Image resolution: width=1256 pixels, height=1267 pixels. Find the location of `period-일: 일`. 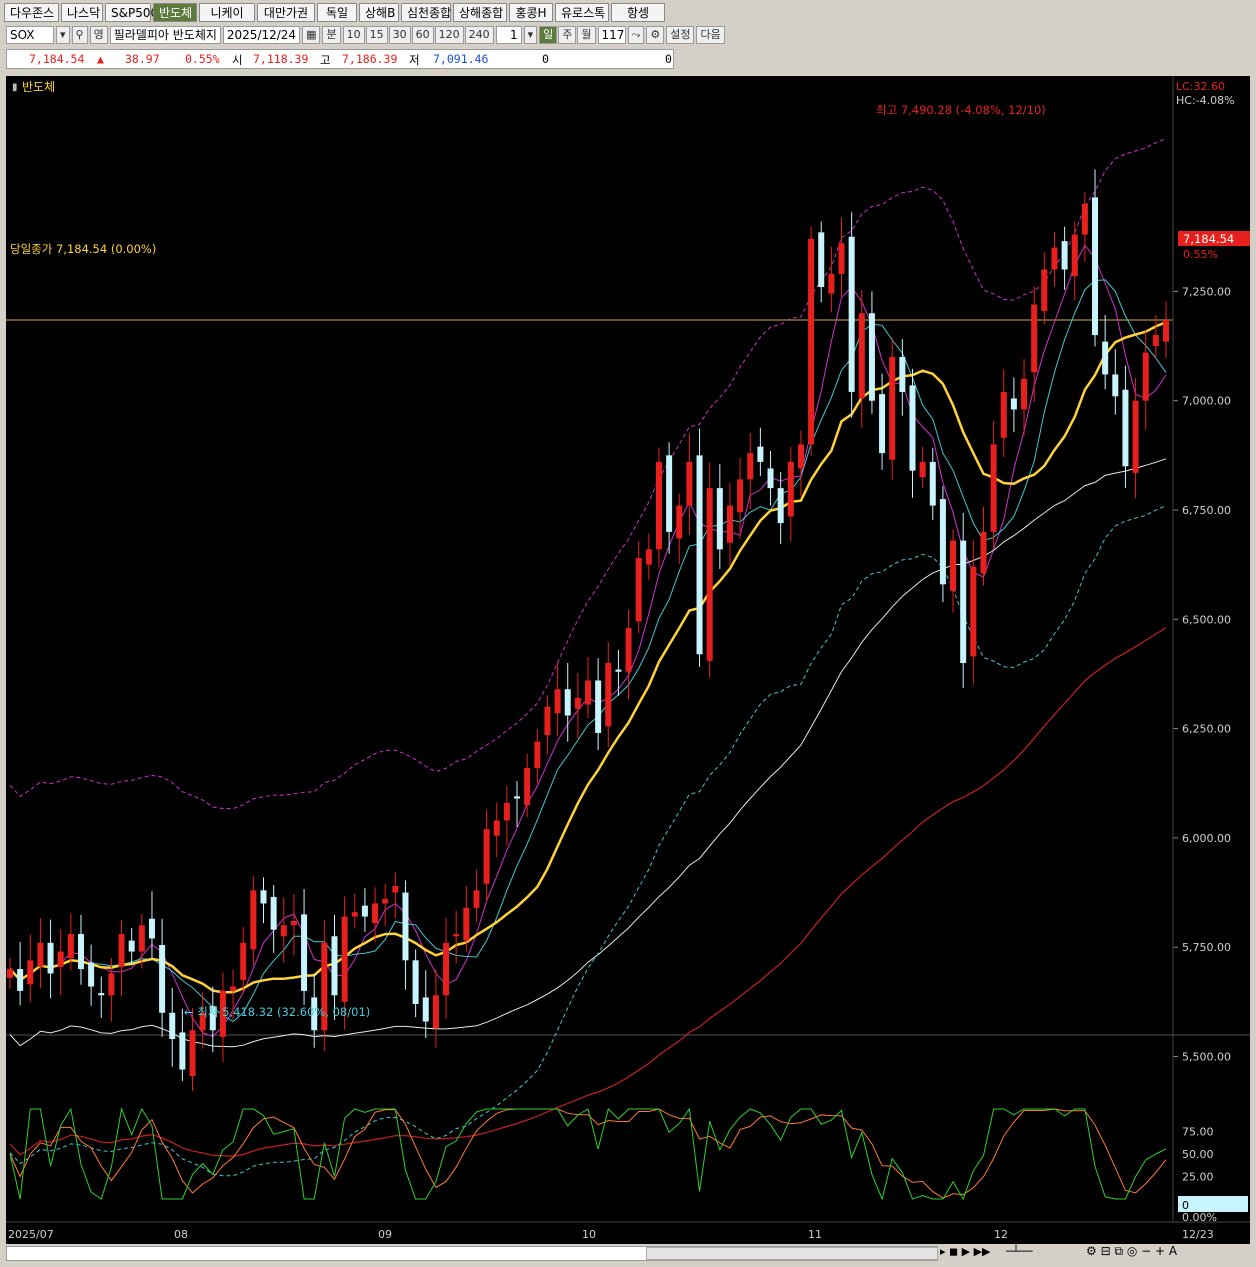

period-일: 일 is located at coordinates (548, 35).